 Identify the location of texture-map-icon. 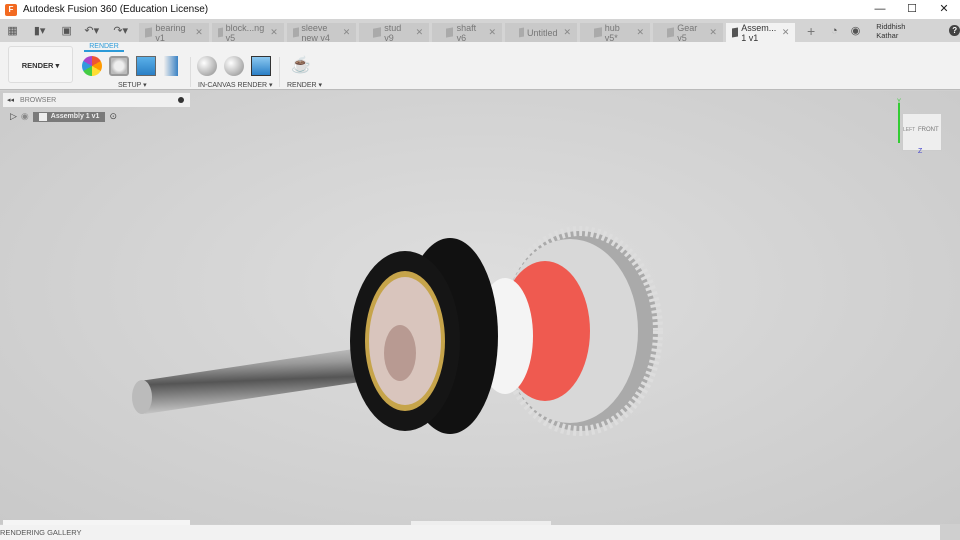
(146, 66).